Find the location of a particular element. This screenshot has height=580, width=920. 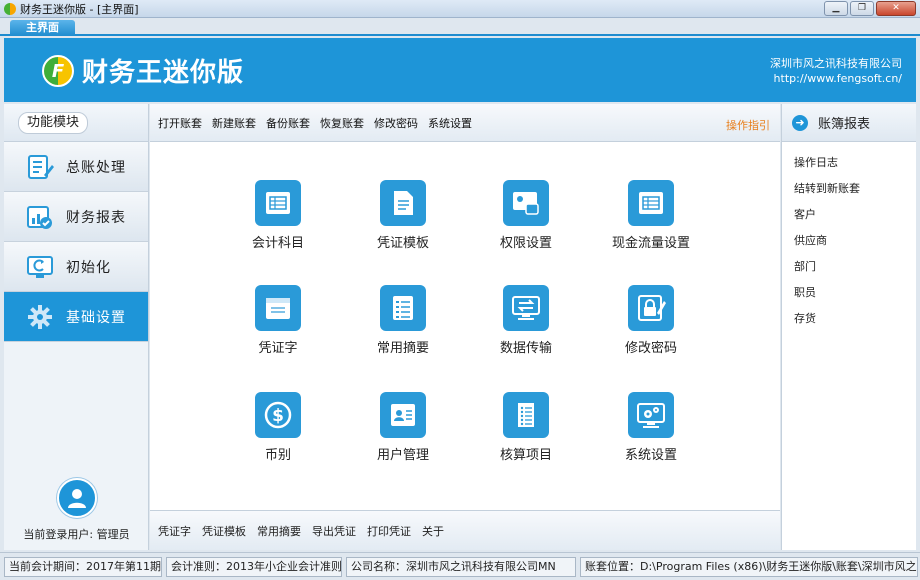

tile-data-transfer: 数据传输 is located at coordinates (526, 320).